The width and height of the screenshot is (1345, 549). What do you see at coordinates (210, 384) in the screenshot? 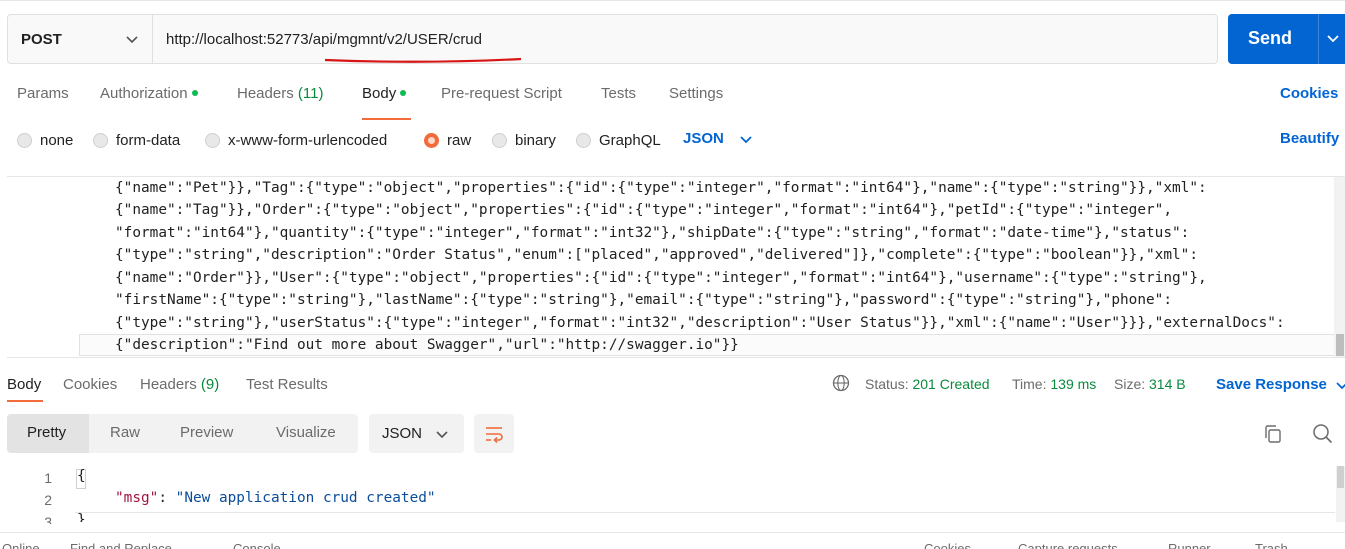
I see `headers-count: (9)` at bounding box center [210, 384].